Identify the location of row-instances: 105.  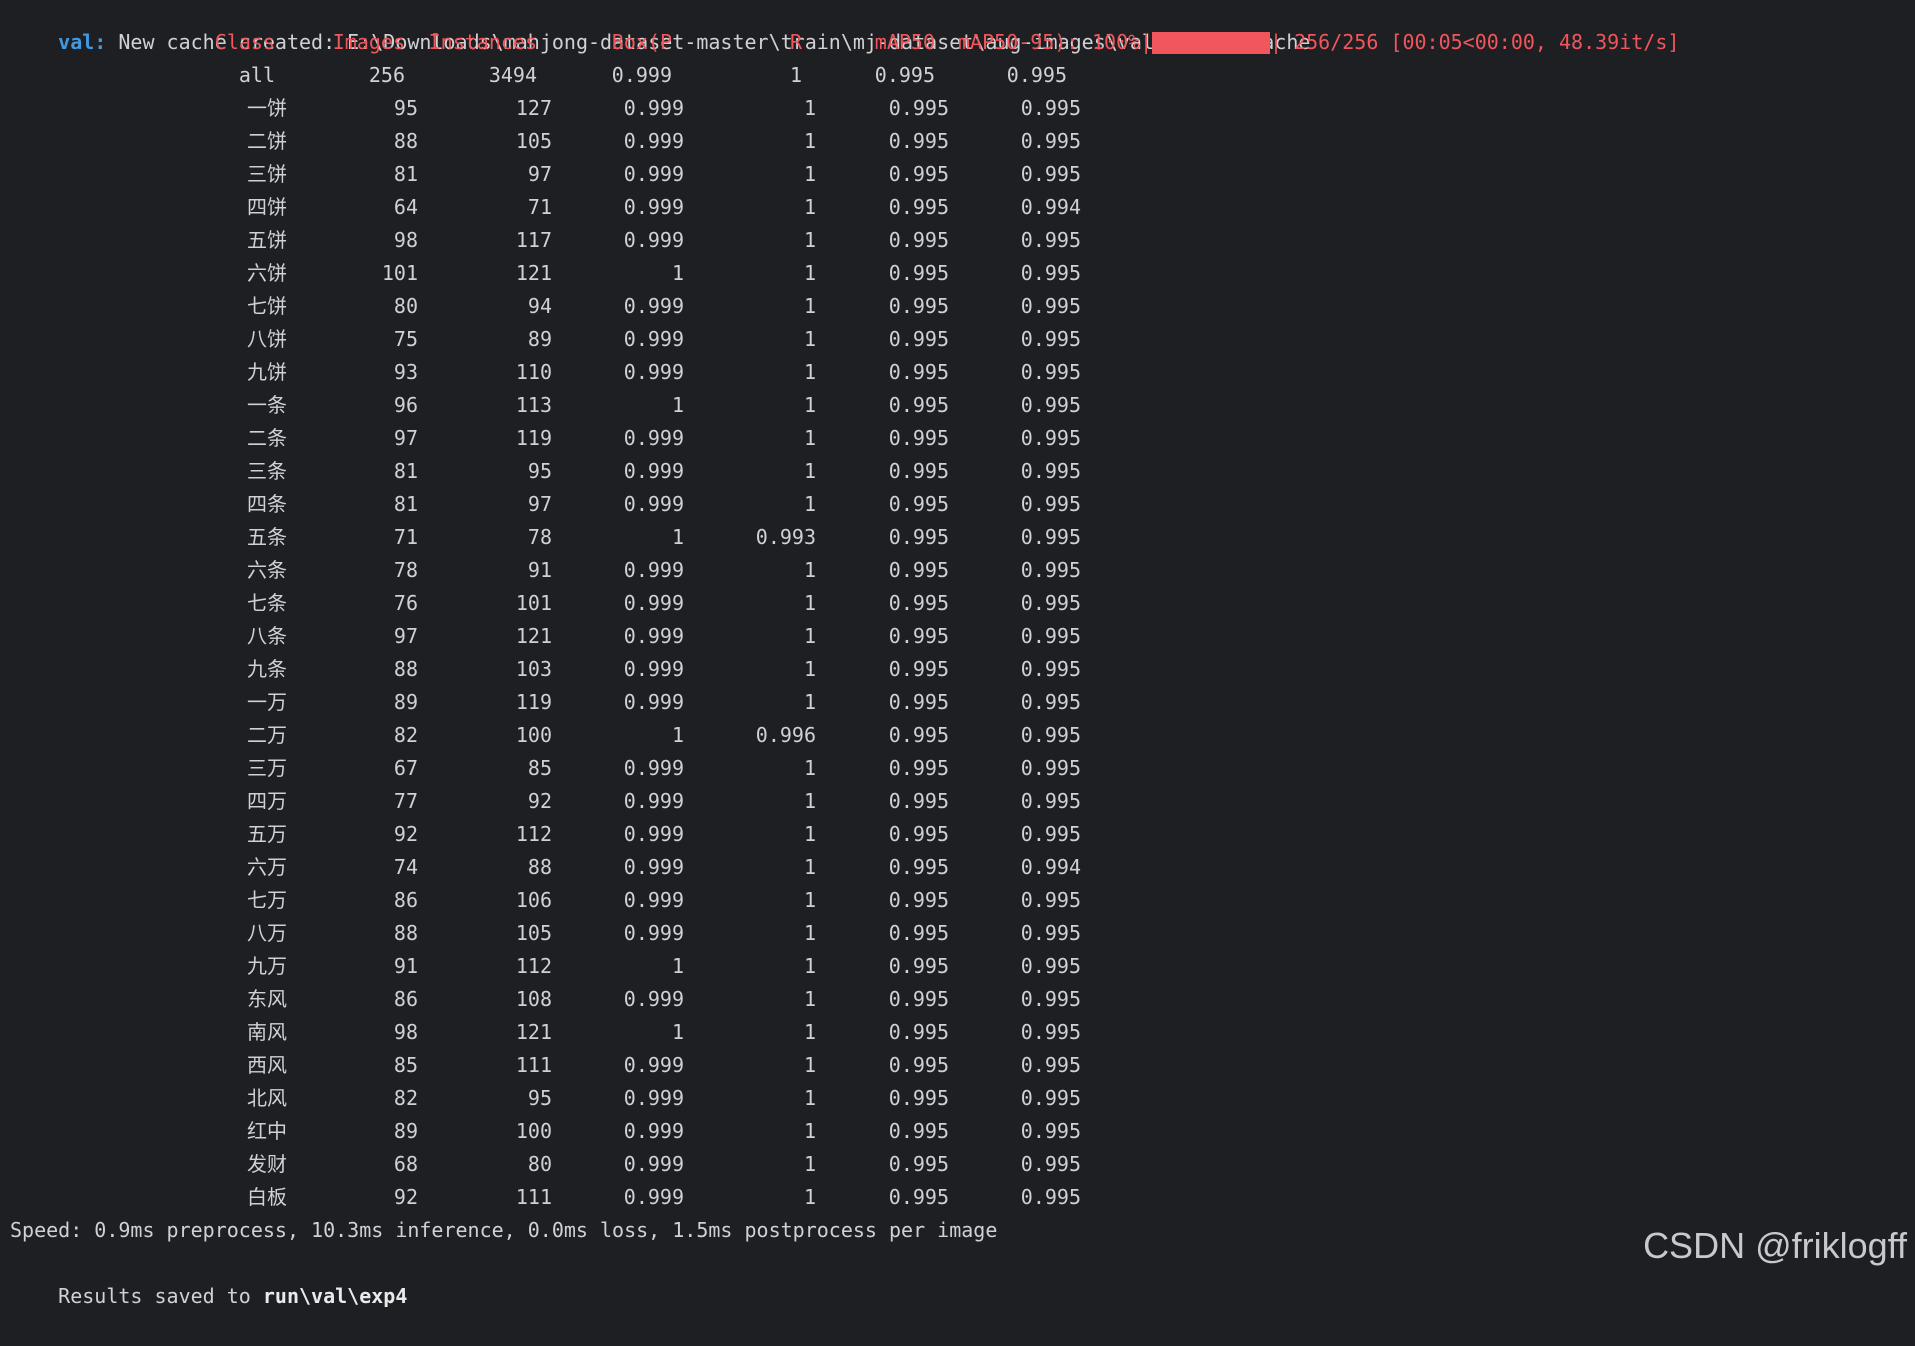
(533, 141).